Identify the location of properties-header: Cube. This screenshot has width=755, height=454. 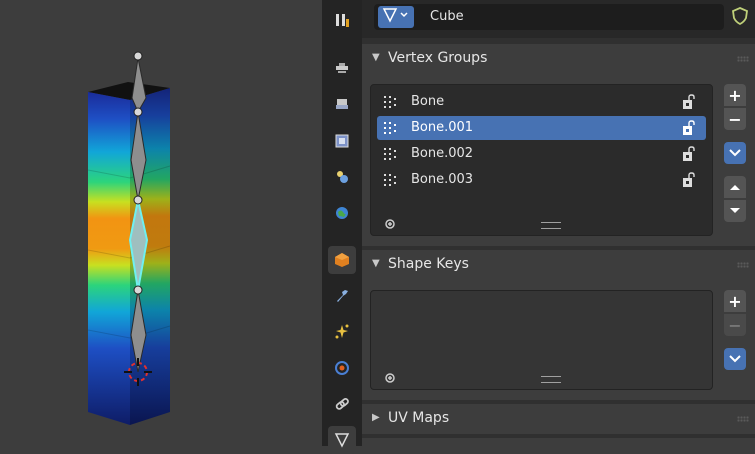
(558, 19).